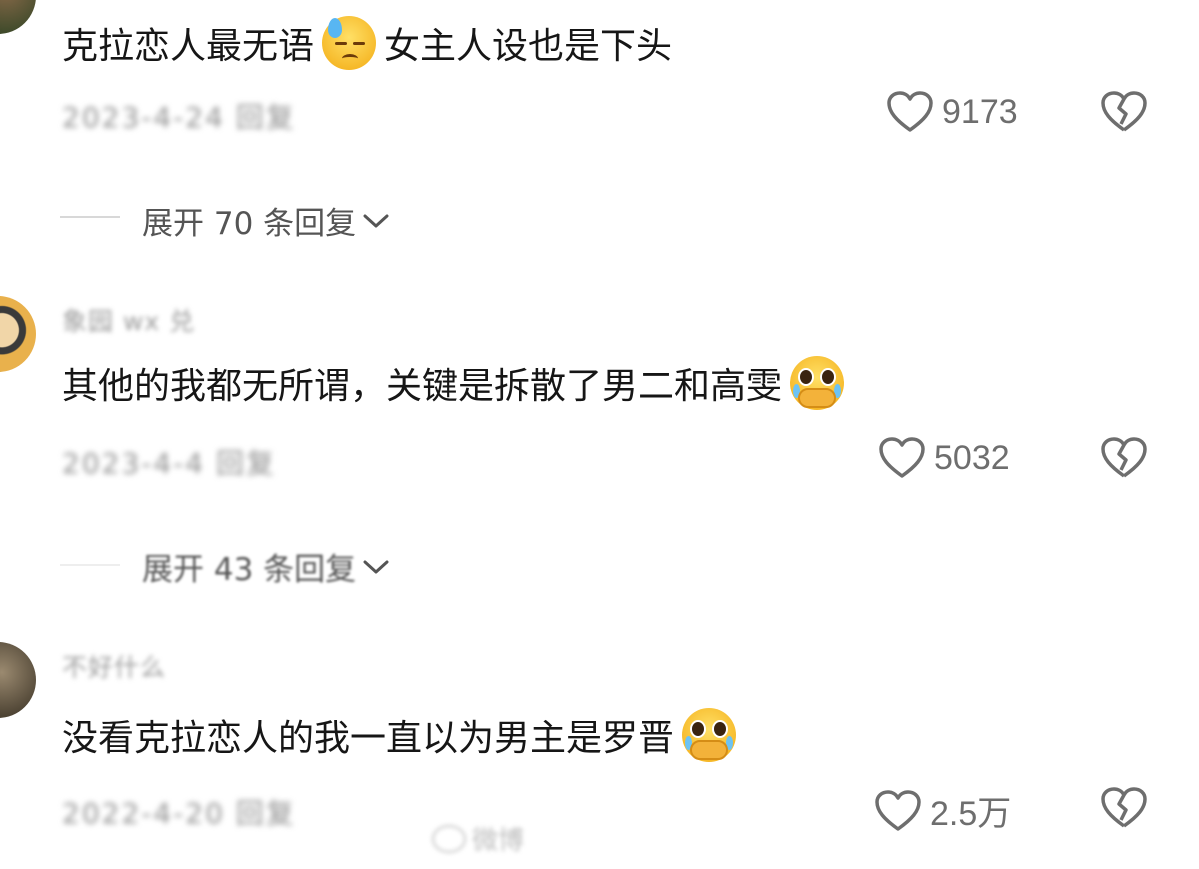 This screenshot has height=869, width=1199. I want to click on timestamp-reply: 2022-4-20 回复, so click(179, 812).